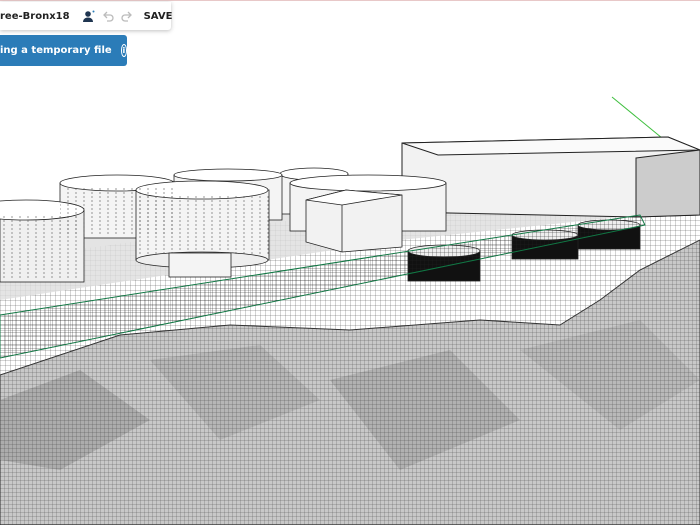 Image resolution: width=700 pixels, height=525 pixels. Describe the element at coordinates (350, 0) in the screenshot. I see `window-top-border` at that location.